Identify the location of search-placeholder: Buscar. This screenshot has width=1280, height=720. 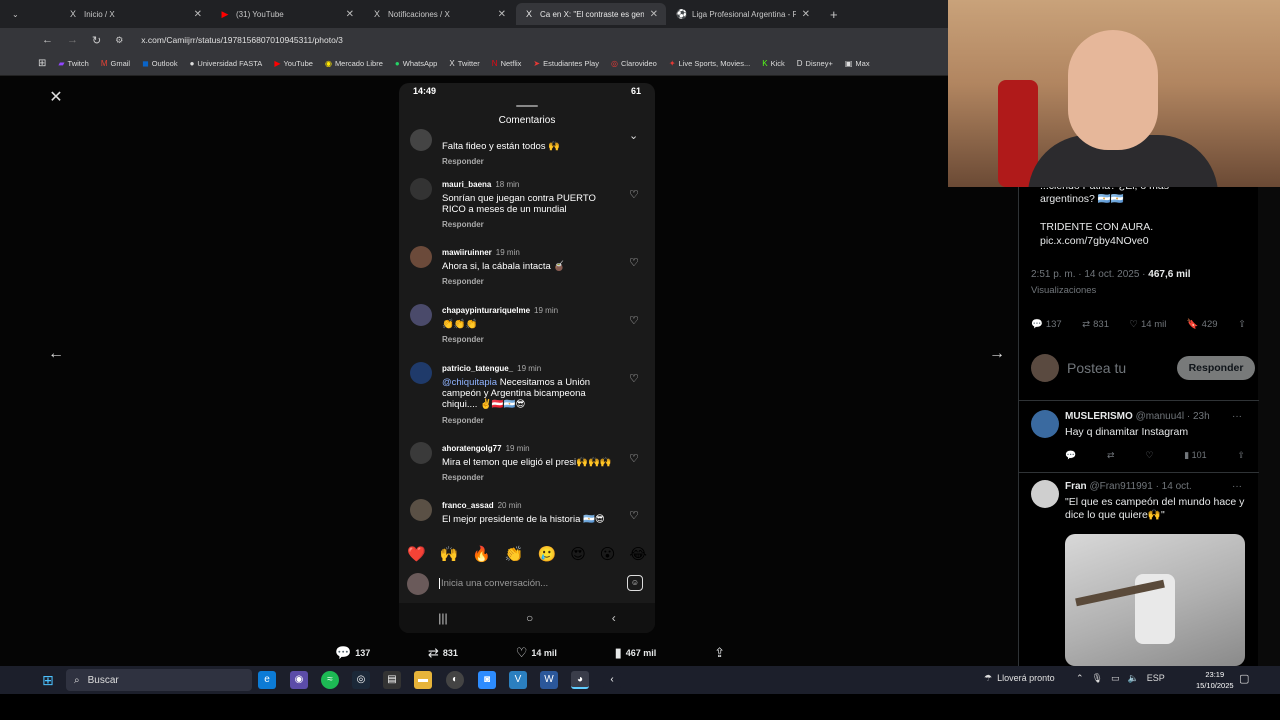
(103, 680).